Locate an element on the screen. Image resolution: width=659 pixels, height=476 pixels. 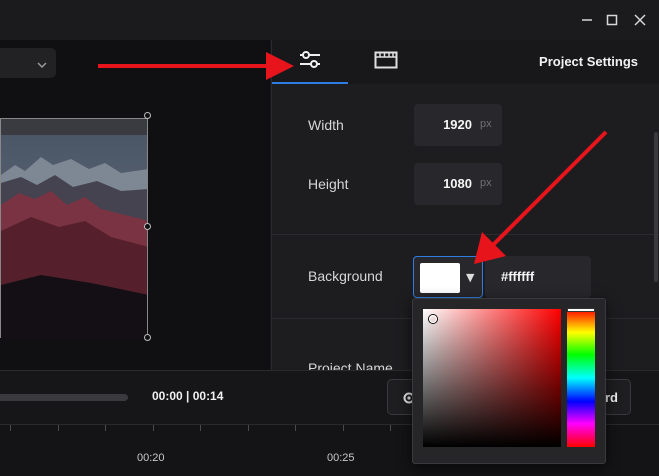
video-clip-frame is located at coordinates (74, 228).